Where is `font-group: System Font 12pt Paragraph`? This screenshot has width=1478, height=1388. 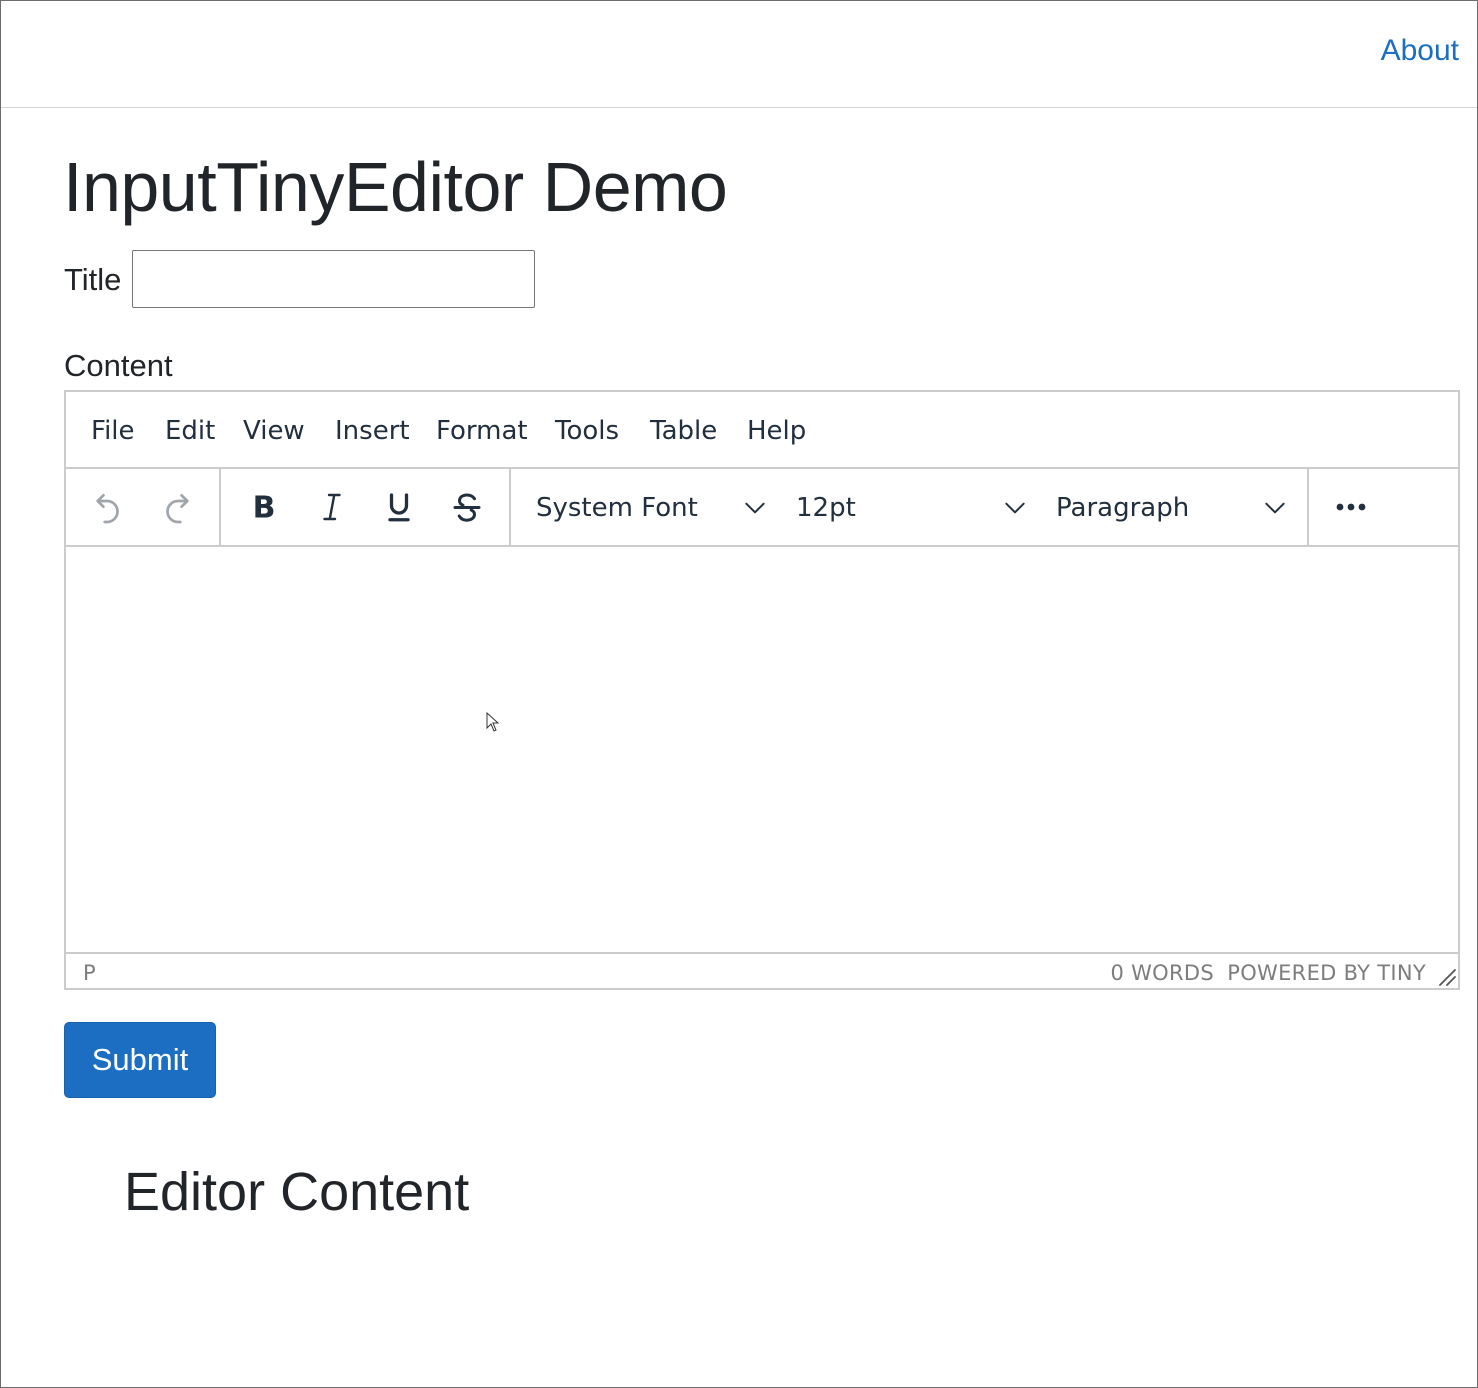 font-group: System Font 12pt Paragraph is located at coordinates (910, 507).